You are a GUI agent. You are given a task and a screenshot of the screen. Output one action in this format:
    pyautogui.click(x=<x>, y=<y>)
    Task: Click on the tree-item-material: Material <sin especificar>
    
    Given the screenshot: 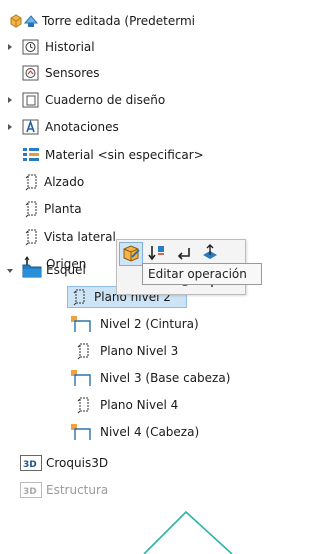 What is the action you would take?
    pyautogui.click(x=125, y=155)
    